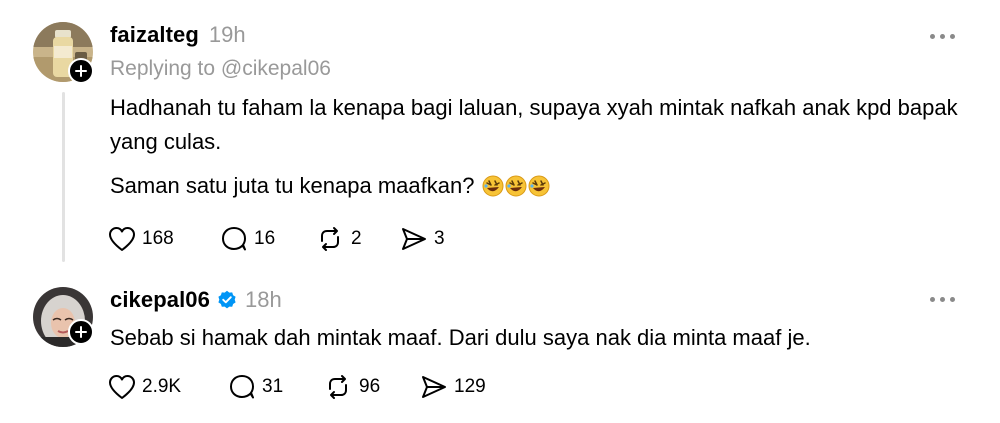  I want to click on post-actions: 2.9K 31 96 129, so click(297, 387).